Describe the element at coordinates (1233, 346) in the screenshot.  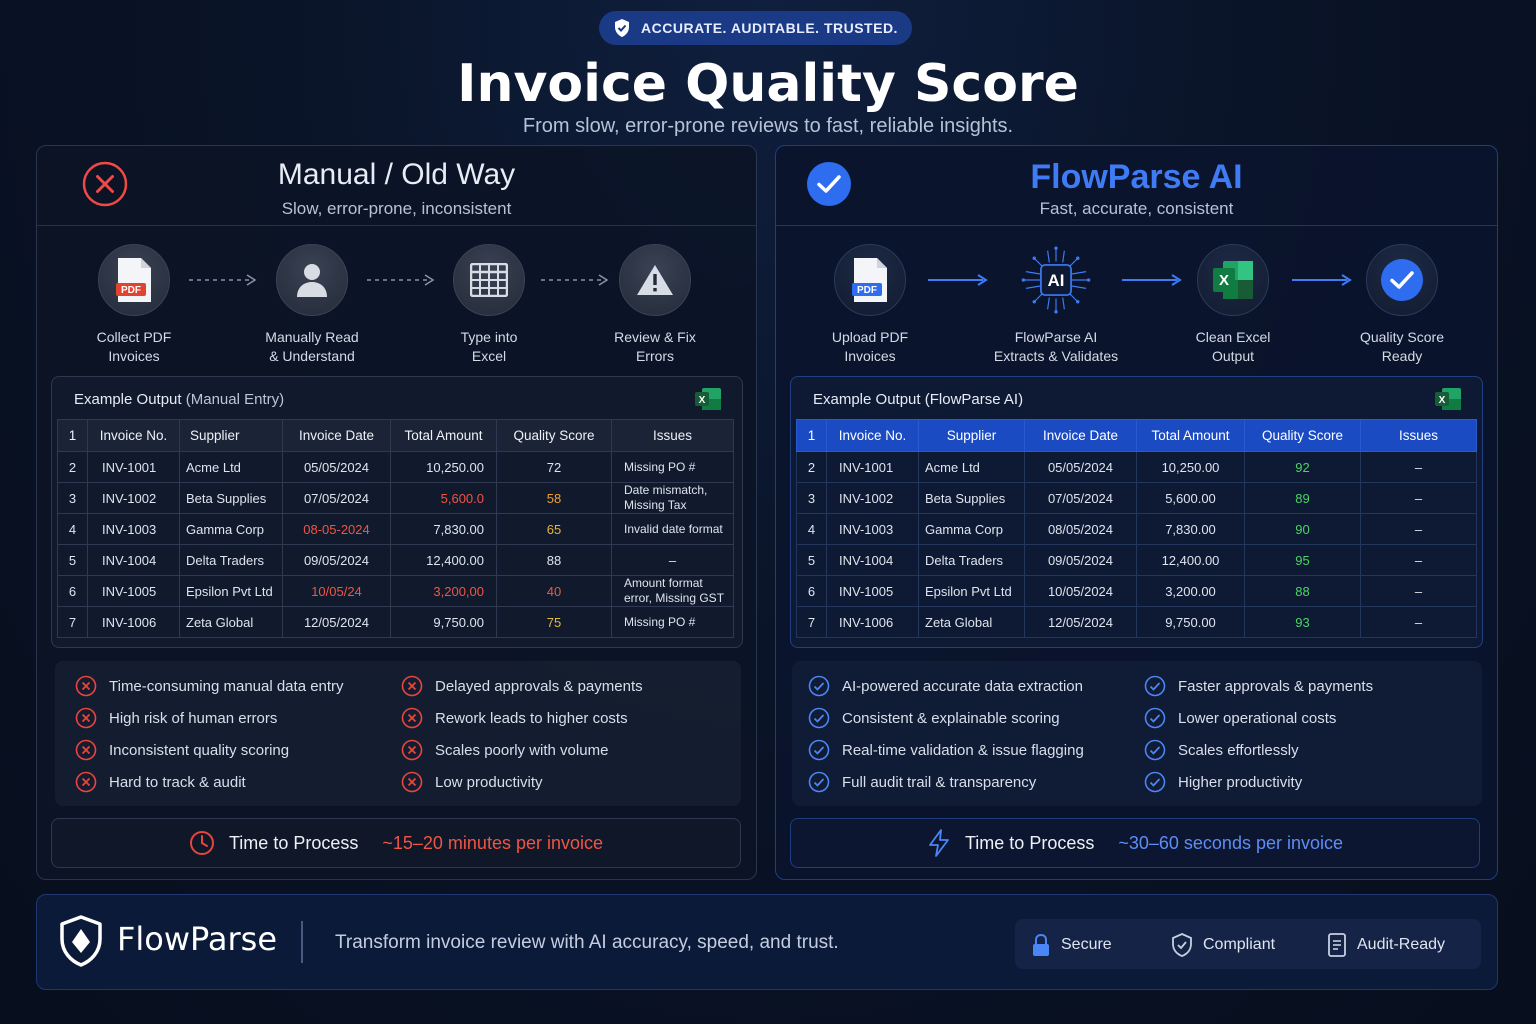
I see `step-label: Clean Excel Output` at that location.